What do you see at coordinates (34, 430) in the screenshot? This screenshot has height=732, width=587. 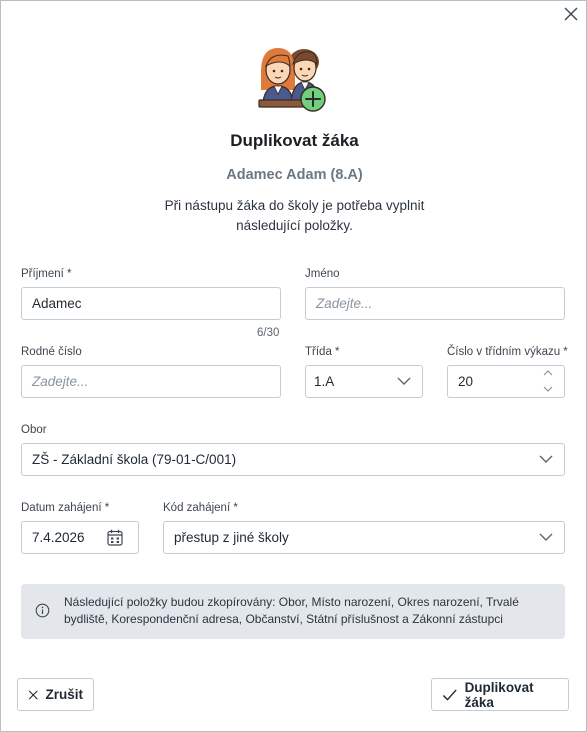 I see `field-of-study-label: Obor` at bounding box center [34, 430].